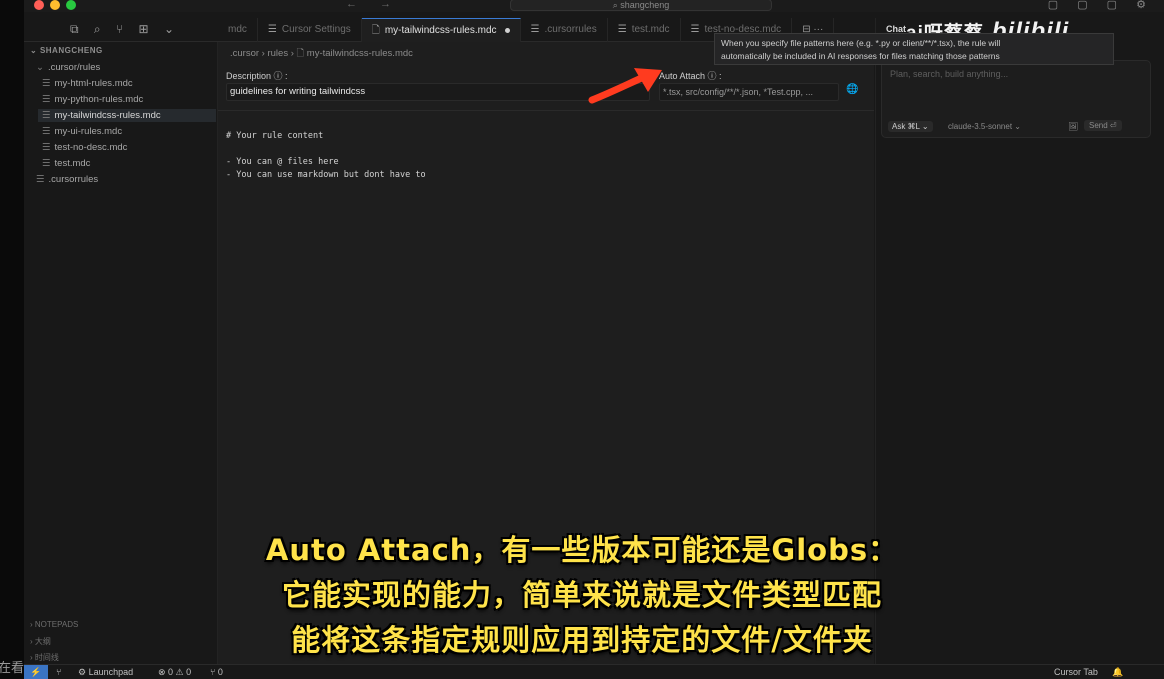 The height and width of the screenshot is (679, 1164). What do you see at coordinates (238, 30) in the screenshot?
I see `tab-mdc: mdc` at bounding box center [238, 30].